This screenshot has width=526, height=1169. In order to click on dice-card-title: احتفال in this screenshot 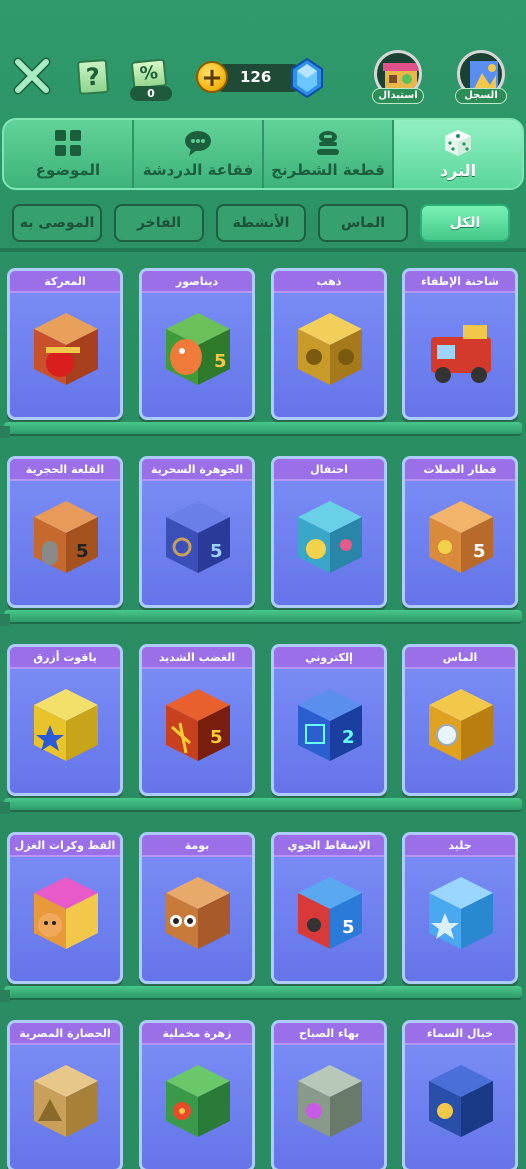, I will do `click(329, 470)`.